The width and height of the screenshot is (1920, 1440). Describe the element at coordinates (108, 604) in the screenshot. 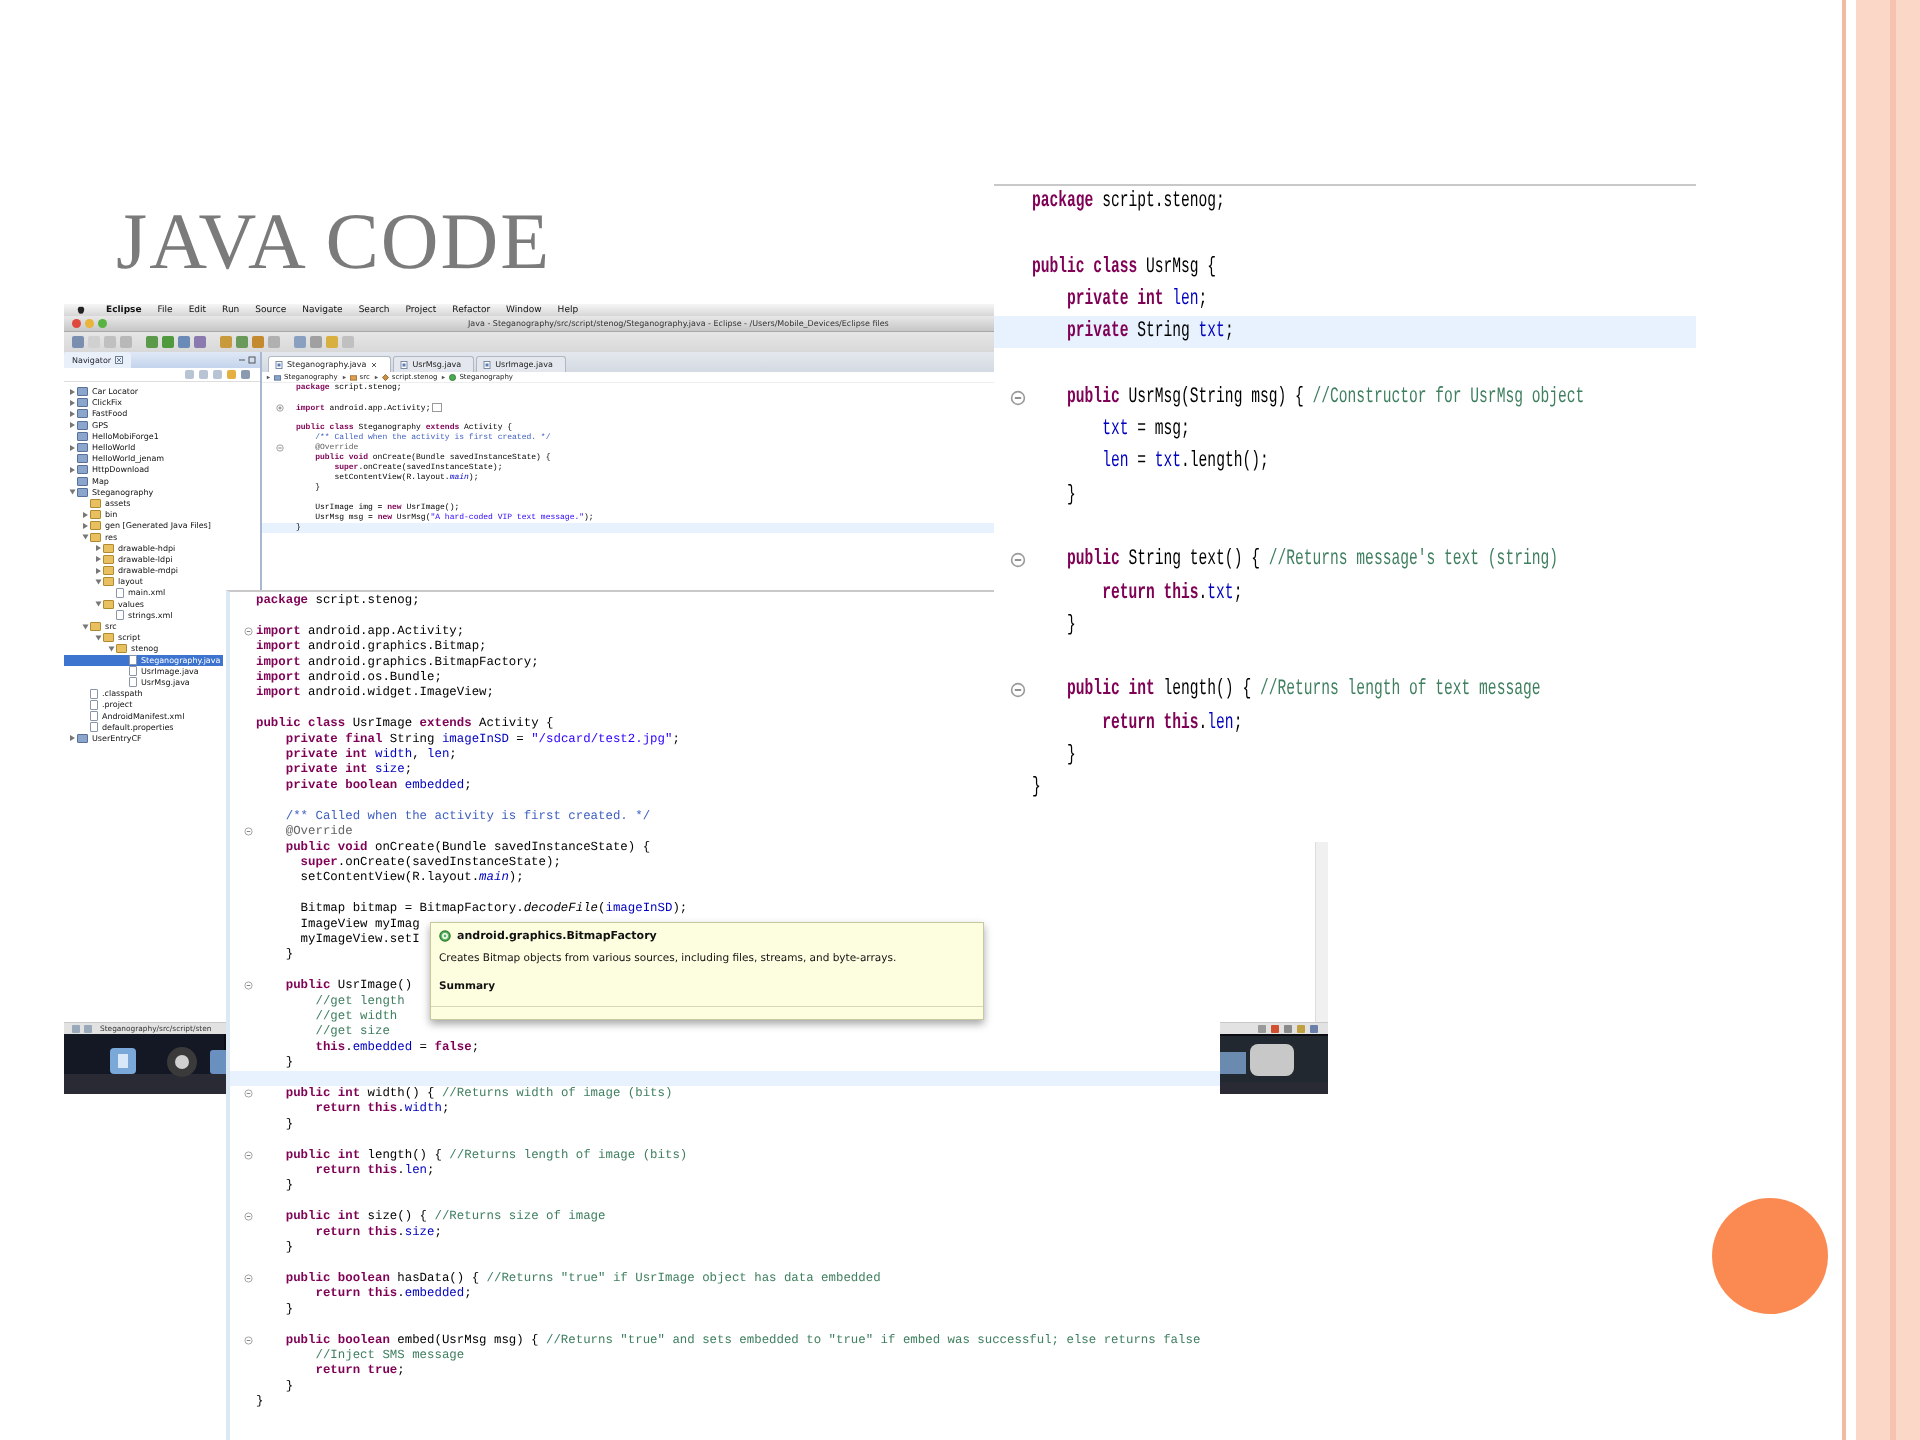

I see `folder-icon` at that location.